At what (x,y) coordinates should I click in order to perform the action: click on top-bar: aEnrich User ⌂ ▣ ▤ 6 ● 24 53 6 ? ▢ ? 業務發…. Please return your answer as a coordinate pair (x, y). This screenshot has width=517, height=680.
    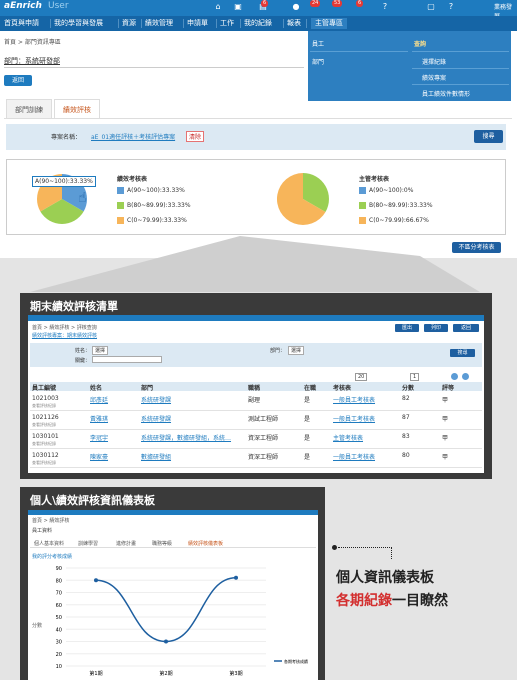
    Looking at the image, I should click on (258, 10).